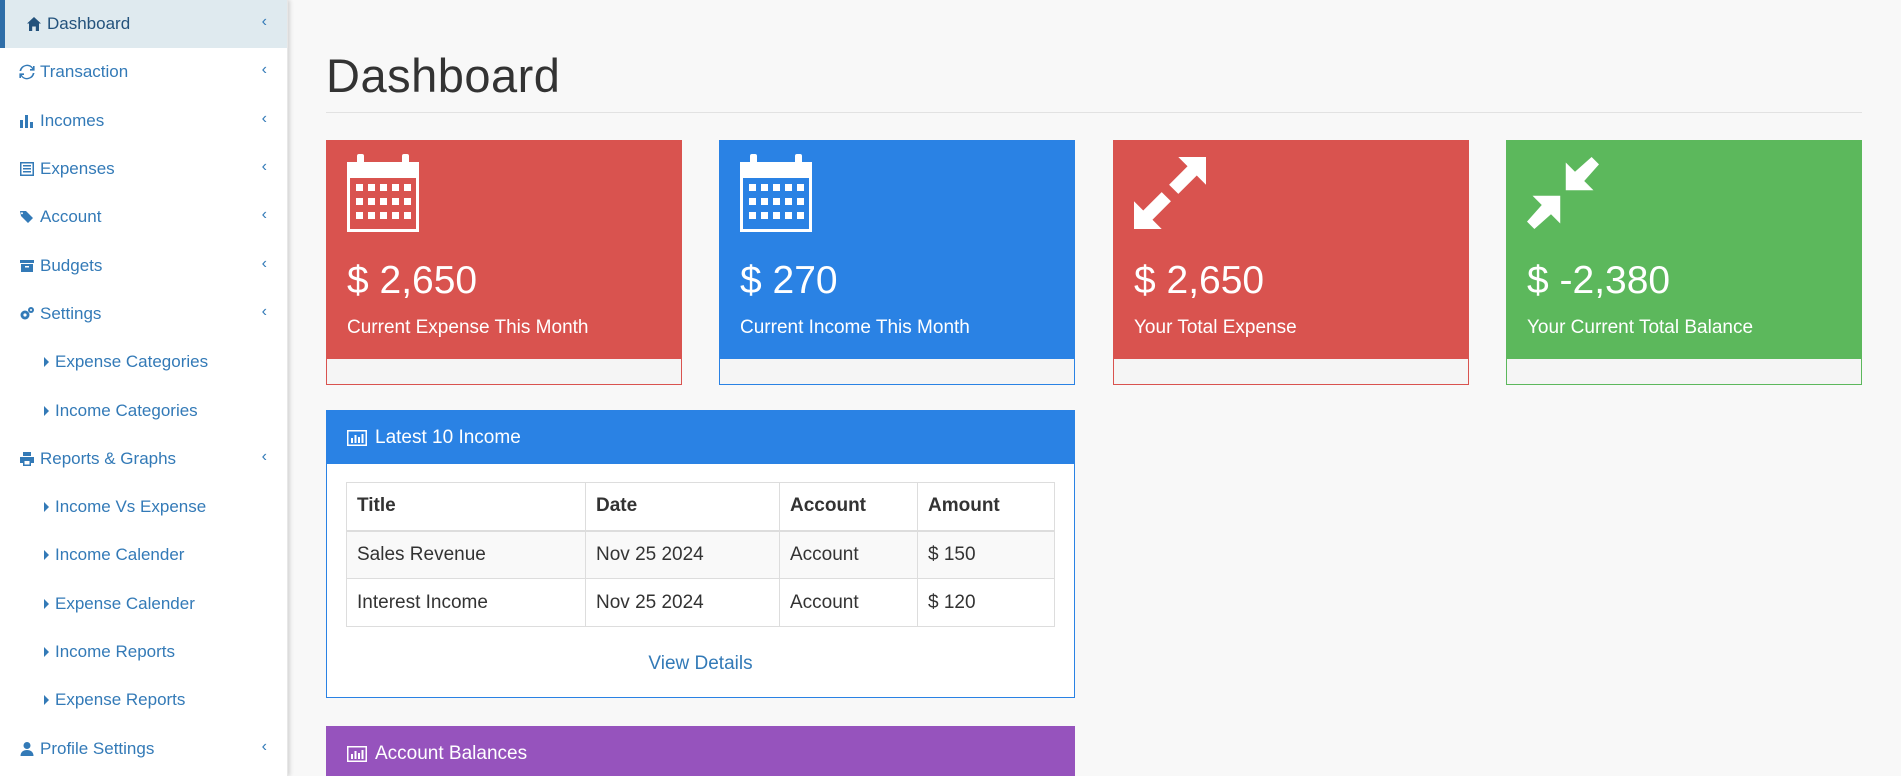 The height and width of the screenshot is (776, 1901). I want to click on account-balances-panel: Account Balances, so click(700, 751).